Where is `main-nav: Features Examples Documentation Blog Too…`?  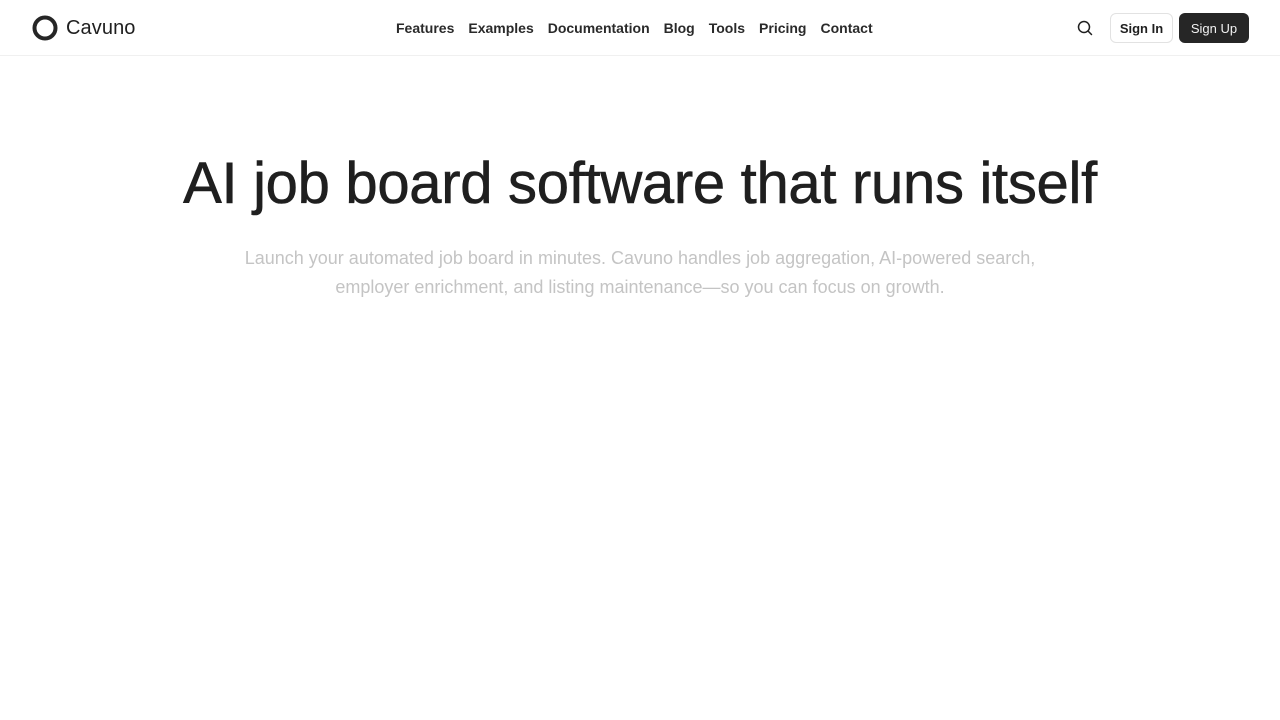
main-nav: Features Examples Documentation Blog Too… is located at coordinates (634, 28).